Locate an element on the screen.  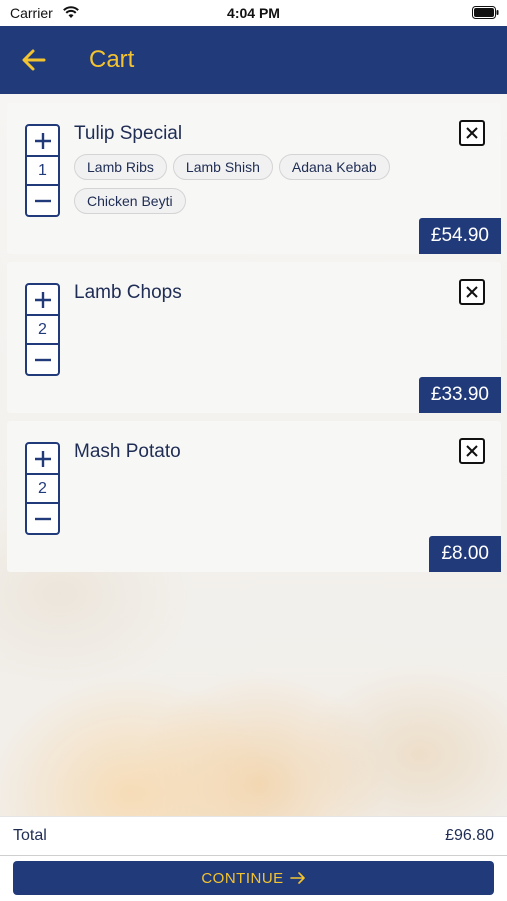
item-name: Lamb Chops is located at coordinates (128, 292).